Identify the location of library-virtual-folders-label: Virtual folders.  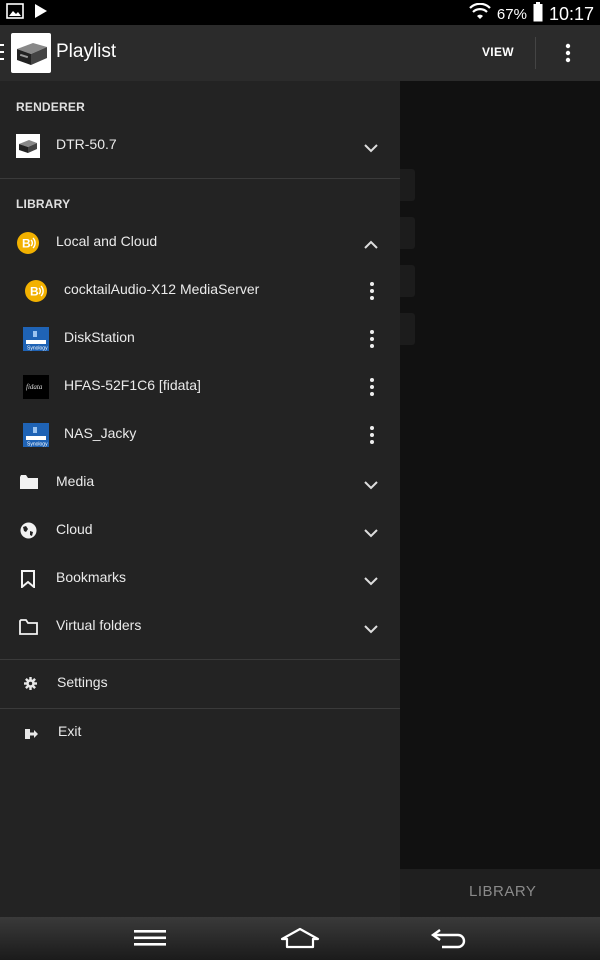
(99, 625).